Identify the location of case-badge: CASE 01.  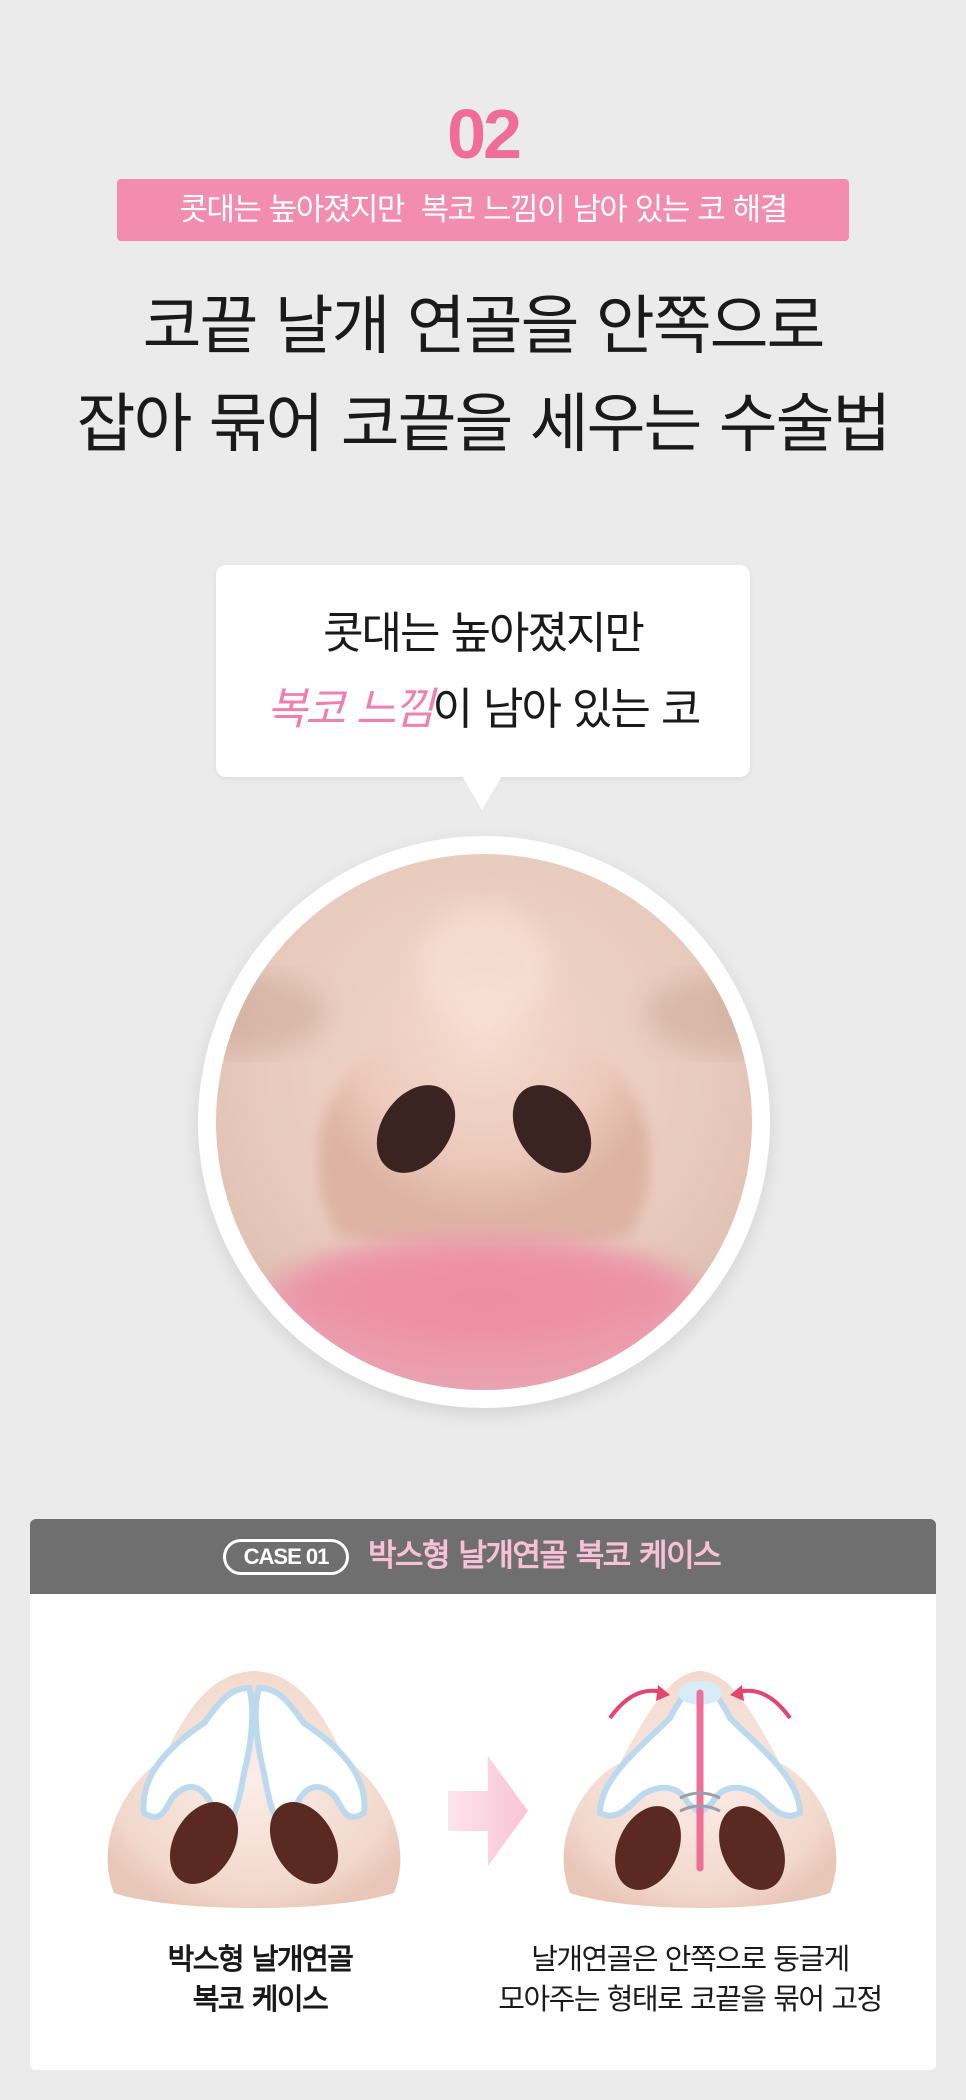
(286, 1557).